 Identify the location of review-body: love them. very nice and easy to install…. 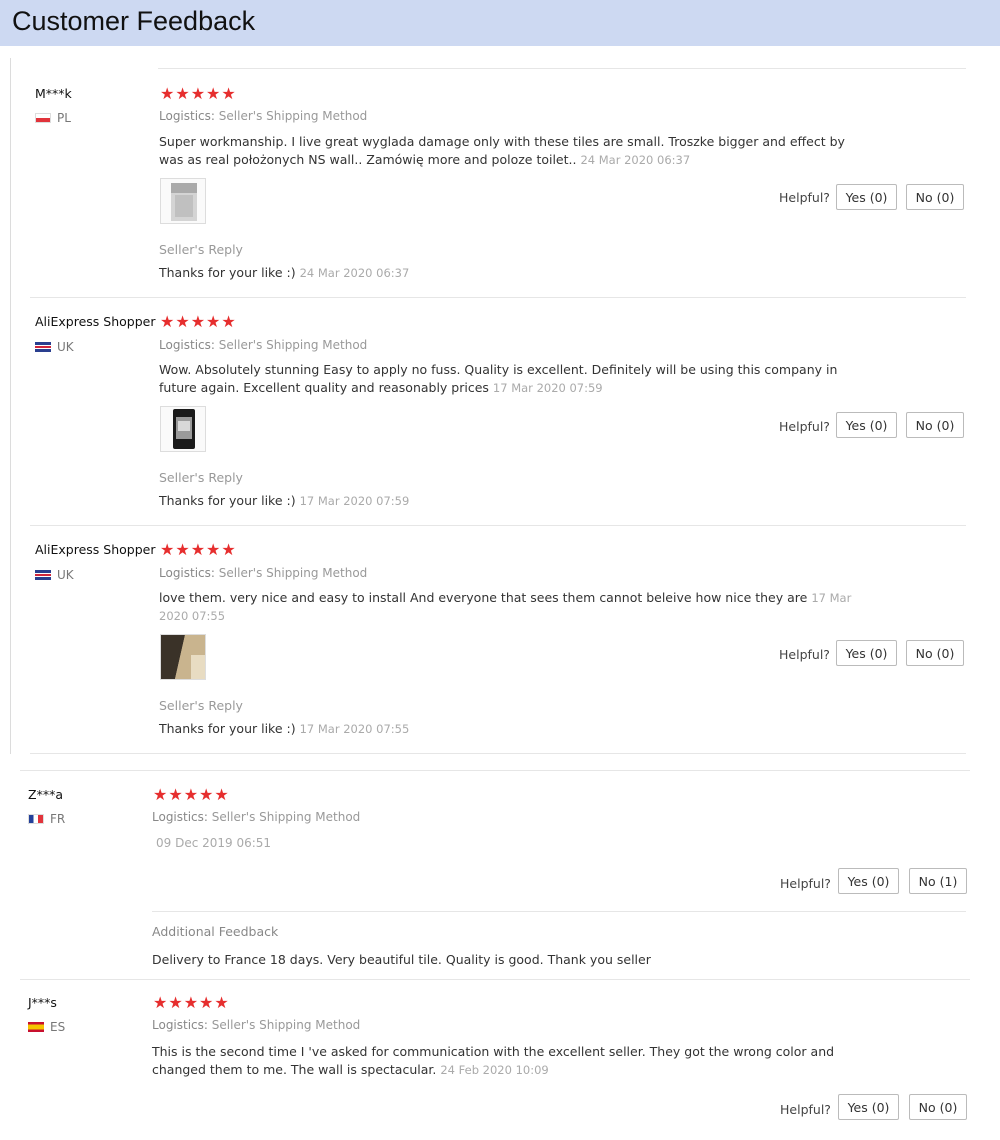
(483, 597).